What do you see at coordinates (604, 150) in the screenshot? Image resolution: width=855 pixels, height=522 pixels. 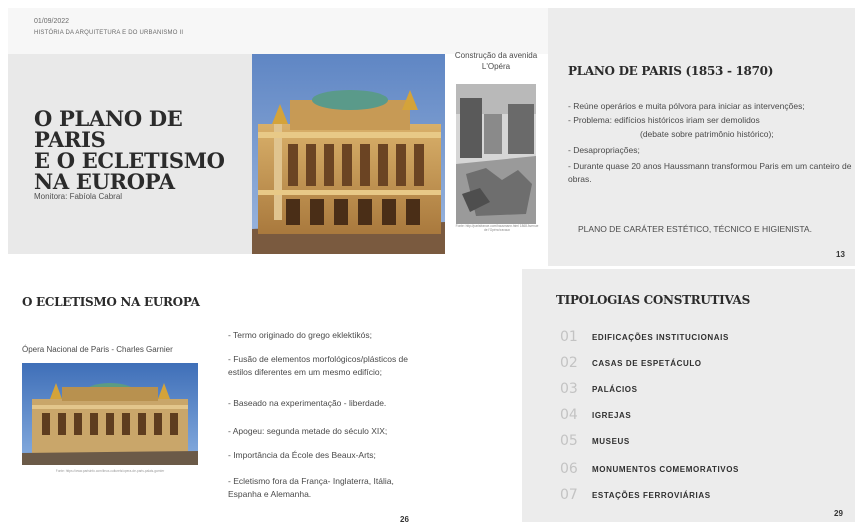 I see `bullet-item: - Desapropriações;` at bounding box center [604, 150].